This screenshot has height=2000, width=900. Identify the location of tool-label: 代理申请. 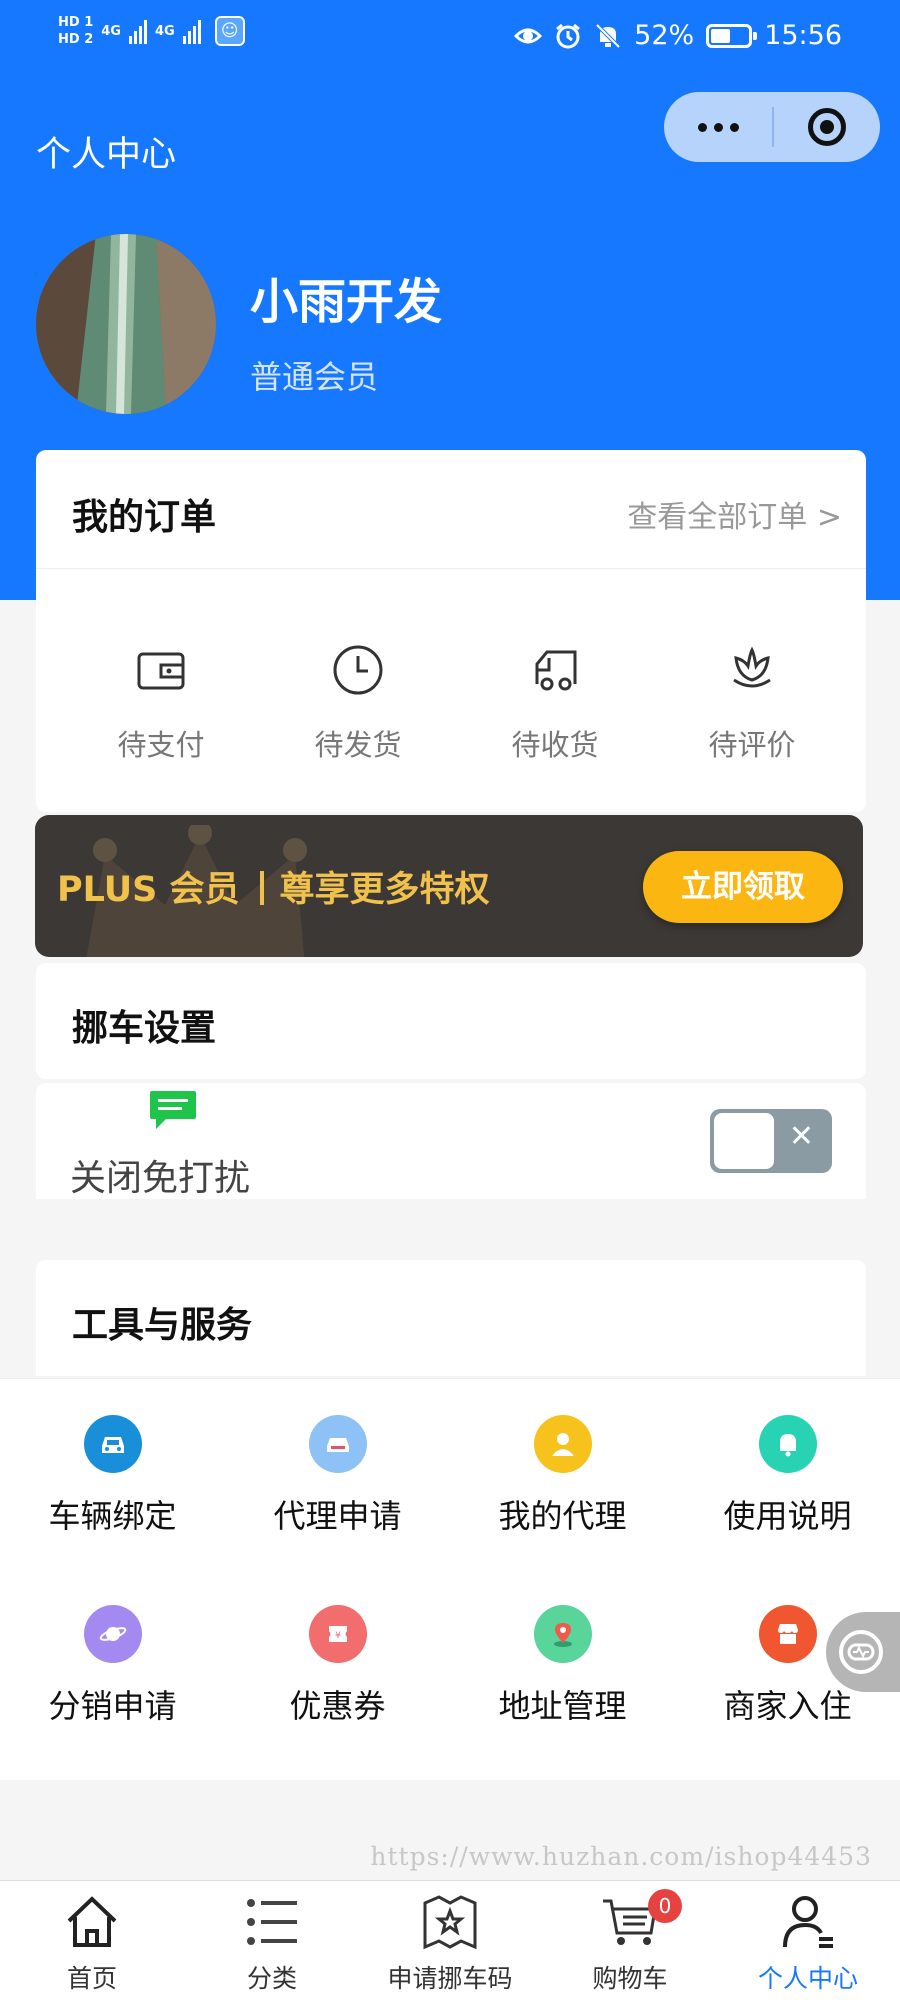
(337, 1516).